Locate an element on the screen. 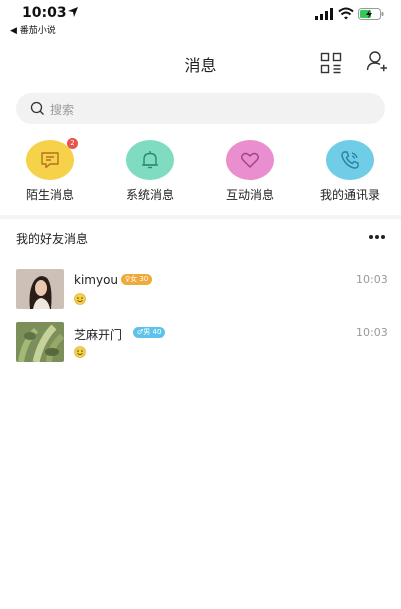  category-label: 系统消息 is located at coordinates (149, 195).